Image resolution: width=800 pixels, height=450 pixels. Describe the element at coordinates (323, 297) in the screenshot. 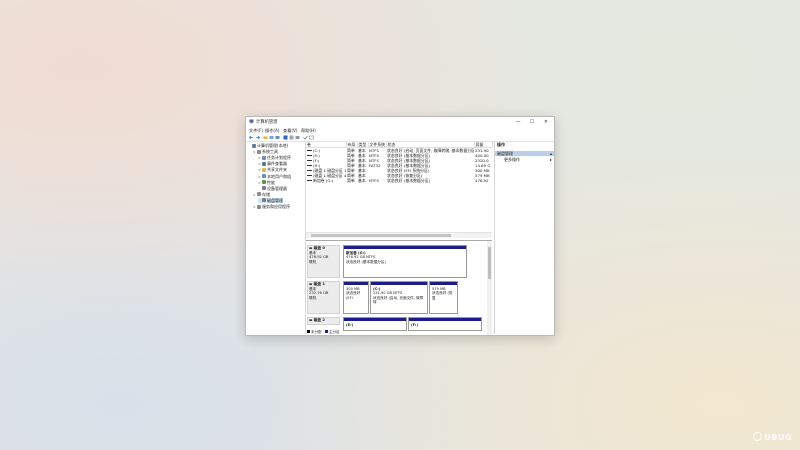

I see `disk-info: ▬ 磁盘 1 基本 232.76 GB 联机` at that location.